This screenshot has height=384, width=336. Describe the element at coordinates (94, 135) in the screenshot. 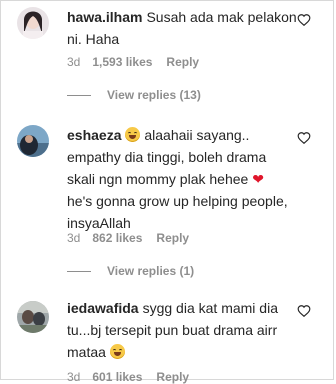

I see `comment-username: eshaeza` at that location.